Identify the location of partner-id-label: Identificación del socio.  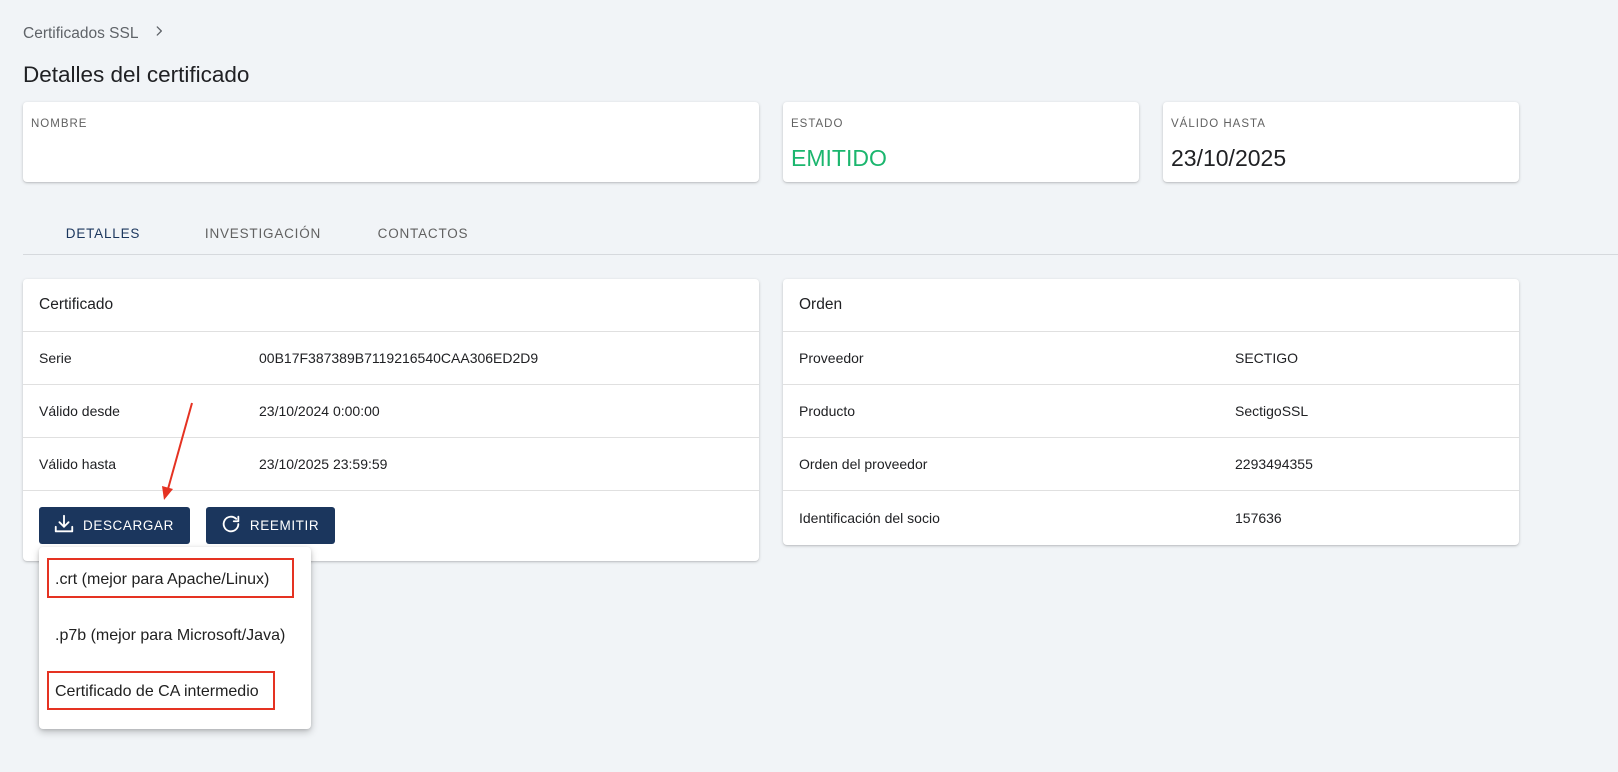
(869, 517).